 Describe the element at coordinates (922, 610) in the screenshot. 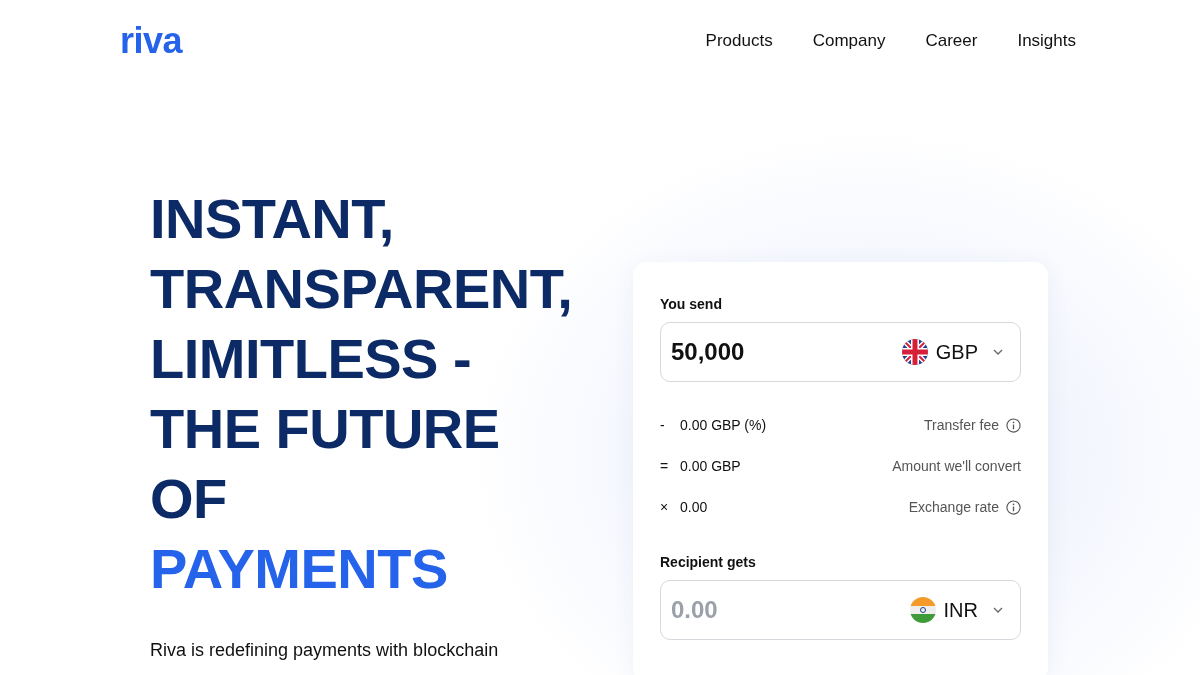

I see `india-flag-icon` at that location.